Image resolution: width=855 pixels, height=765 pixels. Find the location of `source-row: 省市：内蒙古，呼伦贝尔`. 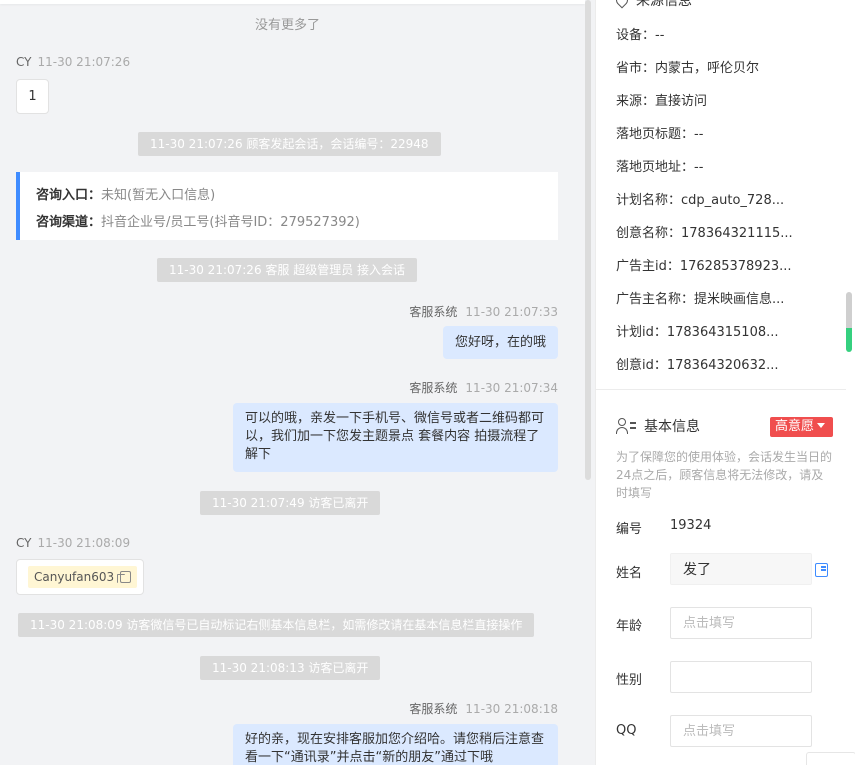

source-row: 省市：内蒙古，呼伦贝尔 is located at coordinates (688, 68).